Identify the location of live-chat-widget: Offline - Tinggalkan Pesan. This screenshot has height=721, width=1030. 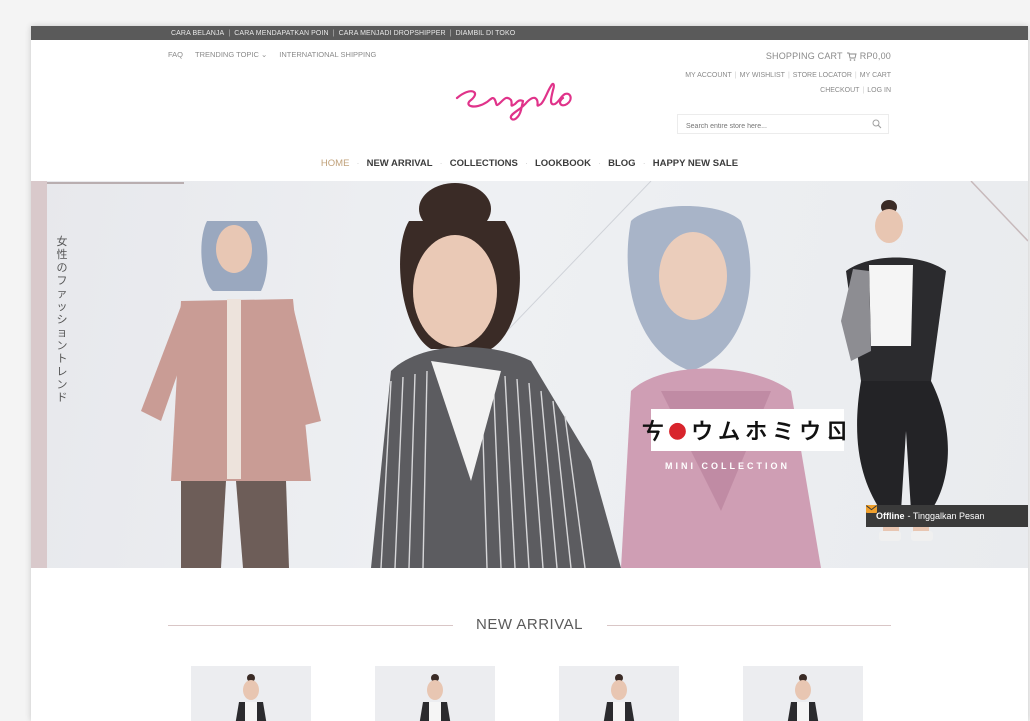
(947, 516).